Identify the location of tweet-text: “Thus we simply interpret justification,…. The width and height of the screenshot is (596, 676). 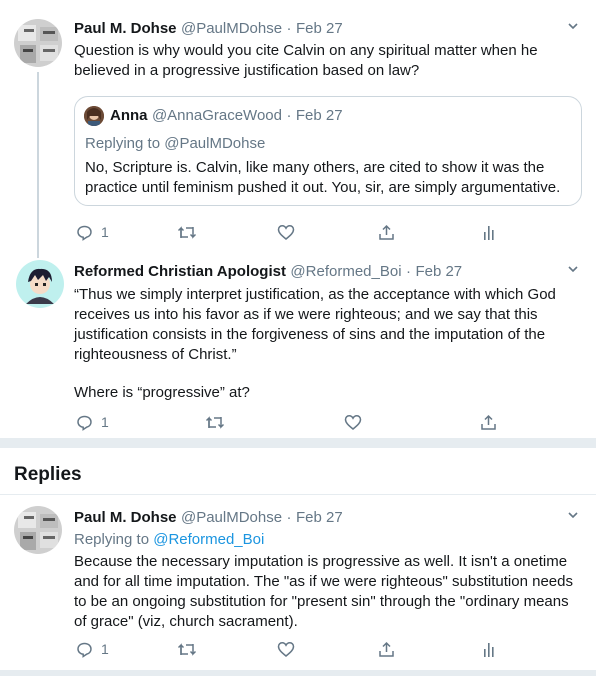
(315, 324).